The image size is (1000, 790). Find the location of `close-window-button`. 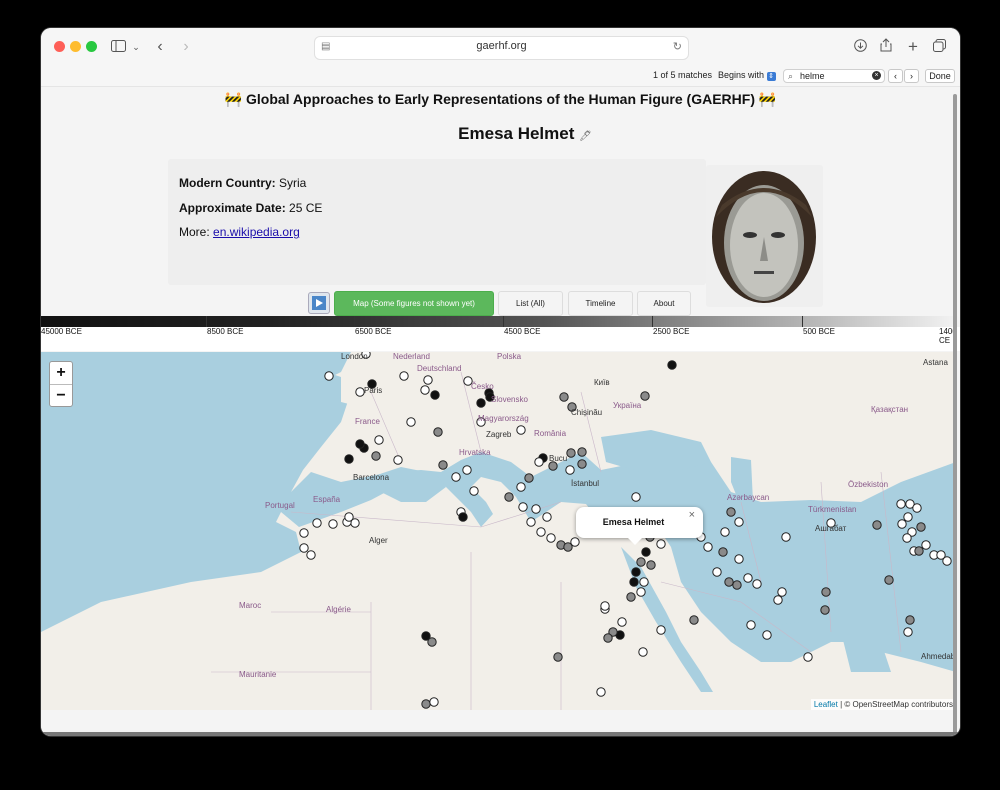

close-window-button is located at coordinates (59, 46).